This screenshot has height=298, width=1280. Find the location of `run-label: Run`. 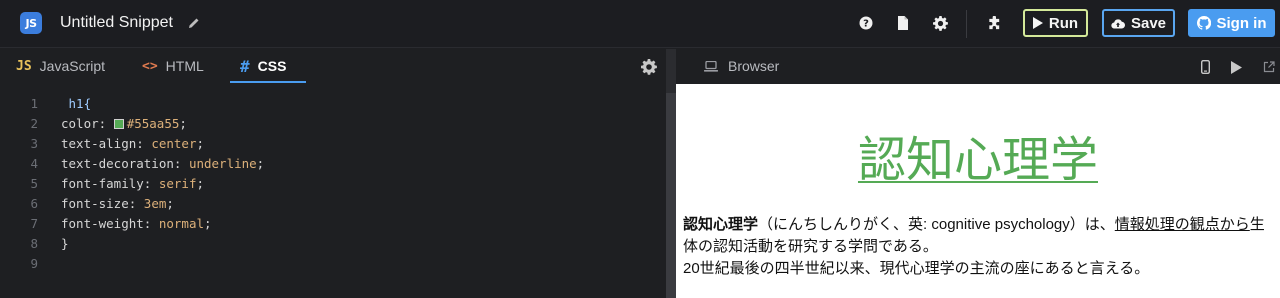

run-label: Run is located at coordinates (1063, 23).